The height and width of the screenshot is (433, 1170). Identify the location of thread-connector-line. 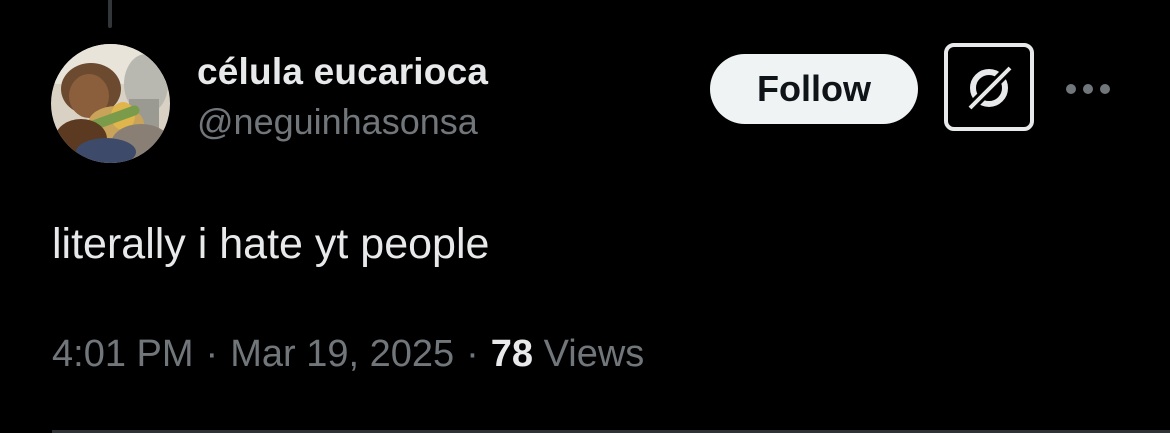
(110, 14).